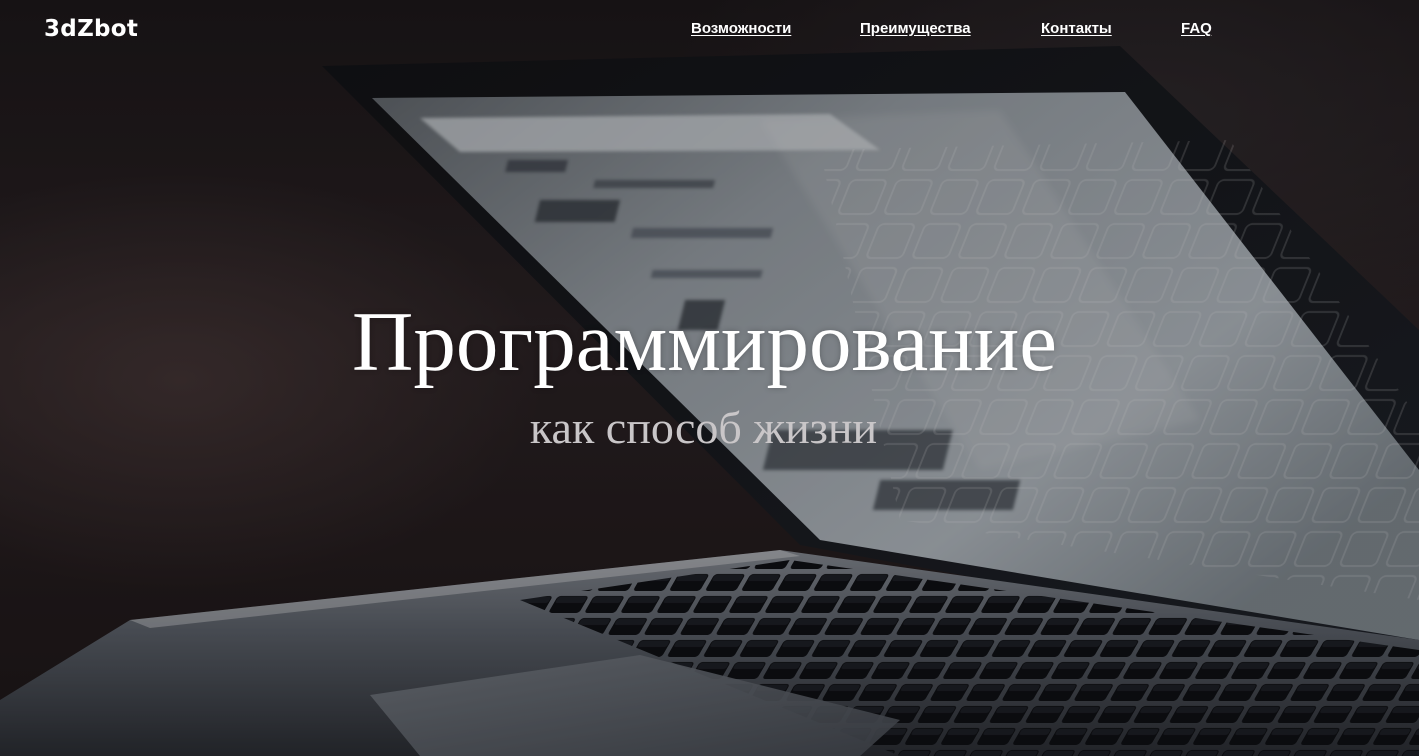 The image size is (1419, 756). I want to click on hero-subtitle: как способ жизни, so click(703, 427).